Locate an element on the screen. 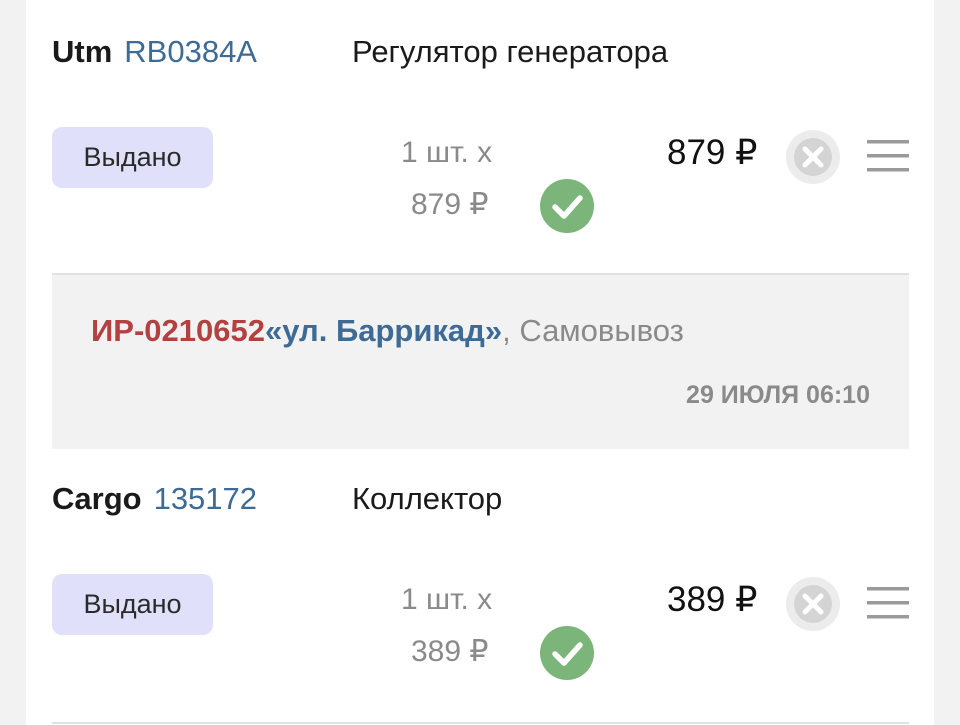 The image size is (960, 725). item-product-name: Коллектор is located at coordinates (427, 498).